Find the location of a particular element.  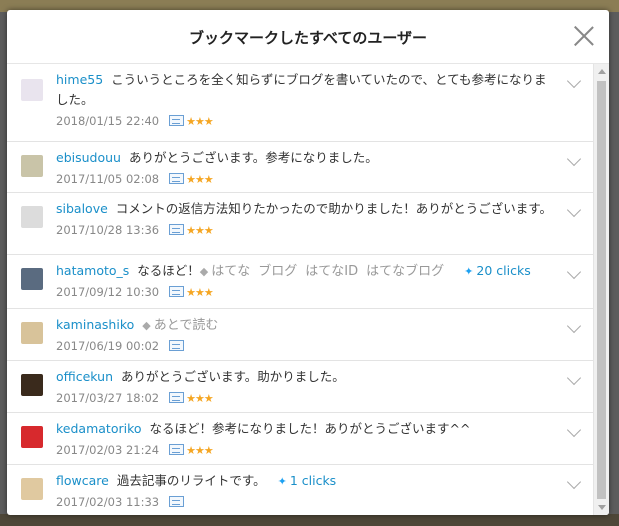

user-link: ebisudouu is located at coordinates (88, 157).